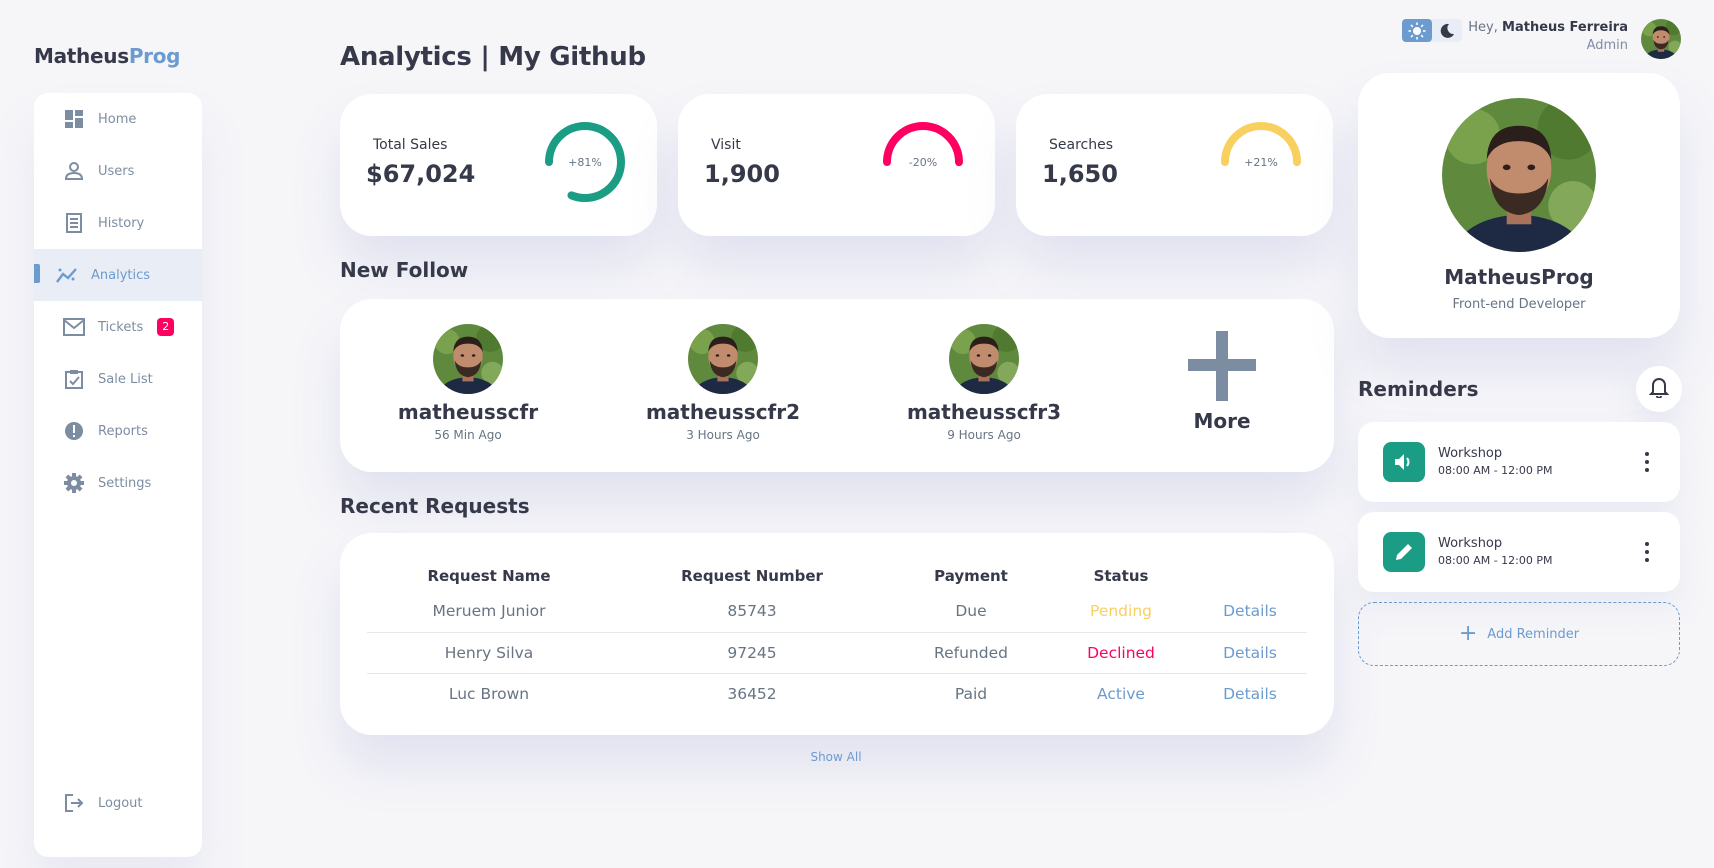 The image size is (1714, 868). Describe the element at coordinates (118, 431) in the screenshot. I see `sidebar-item-reports: Reports` at that location.